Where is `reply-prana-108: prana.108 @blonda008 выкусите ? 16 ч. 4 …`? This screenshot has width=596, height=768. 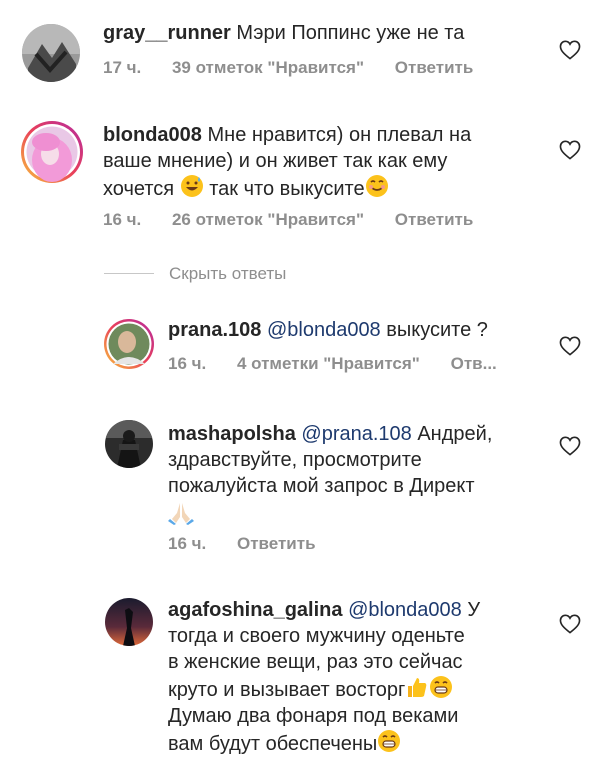 reply-prana-108: prana.108 @blonda008 выкусите ? 16 ч. 4 … is located at coordinates (298, 350).